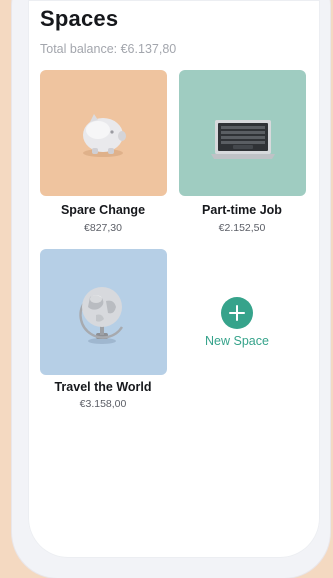 This screenshot has width=333, height=578. I want to click on space-card-travel-the-world, so click(103, 312).